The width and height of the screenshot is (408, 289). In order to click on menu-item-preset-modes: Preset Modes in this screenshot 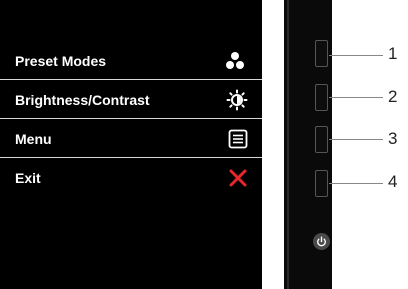, I will do `click(131, 61)`.